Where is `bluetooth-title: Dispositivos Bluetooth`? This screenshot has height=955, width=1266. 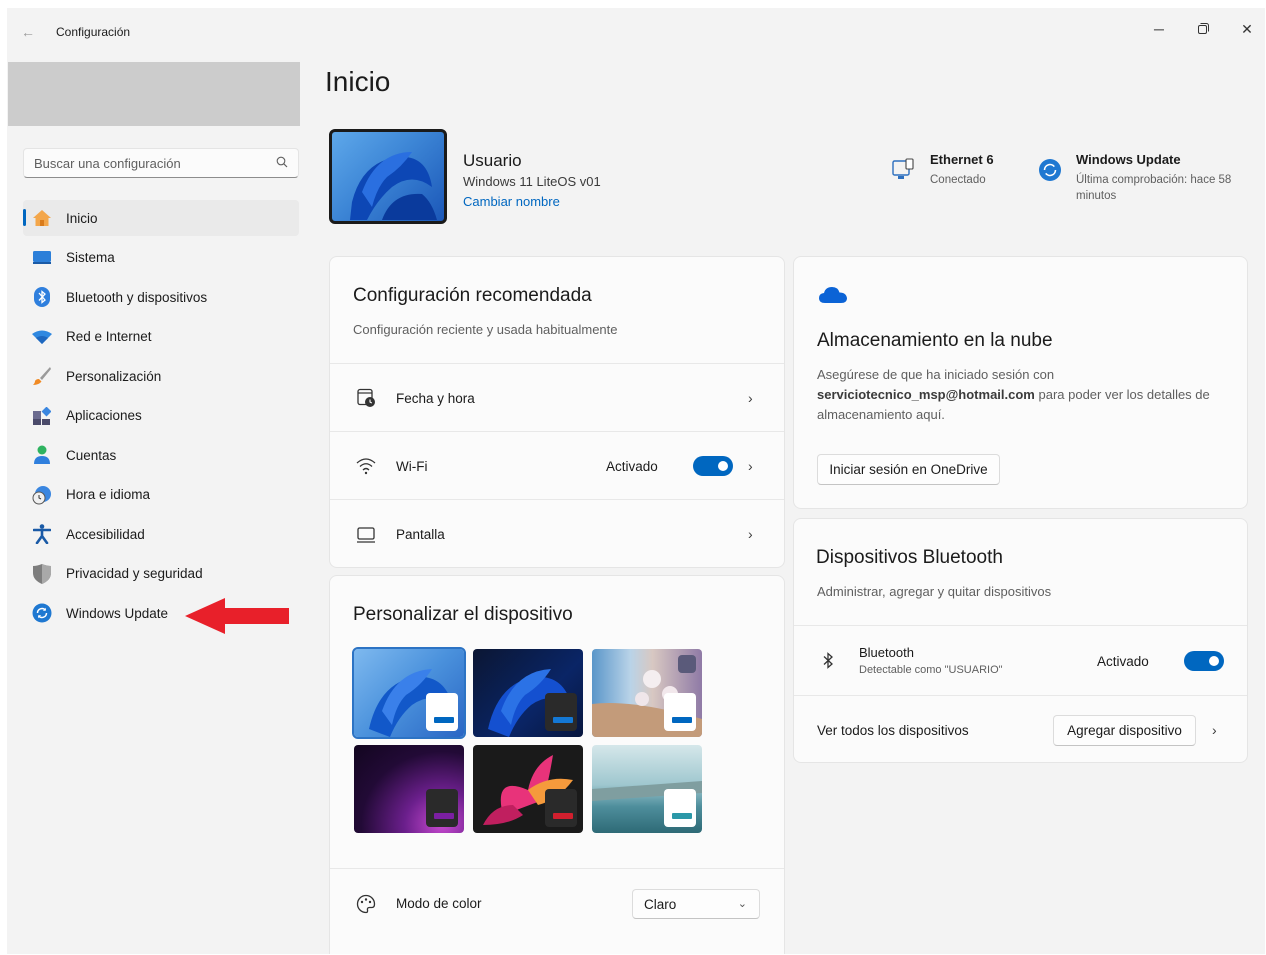 bluetooth-title: Dispositivos Bluetooth is located at coordinates (909, 557).